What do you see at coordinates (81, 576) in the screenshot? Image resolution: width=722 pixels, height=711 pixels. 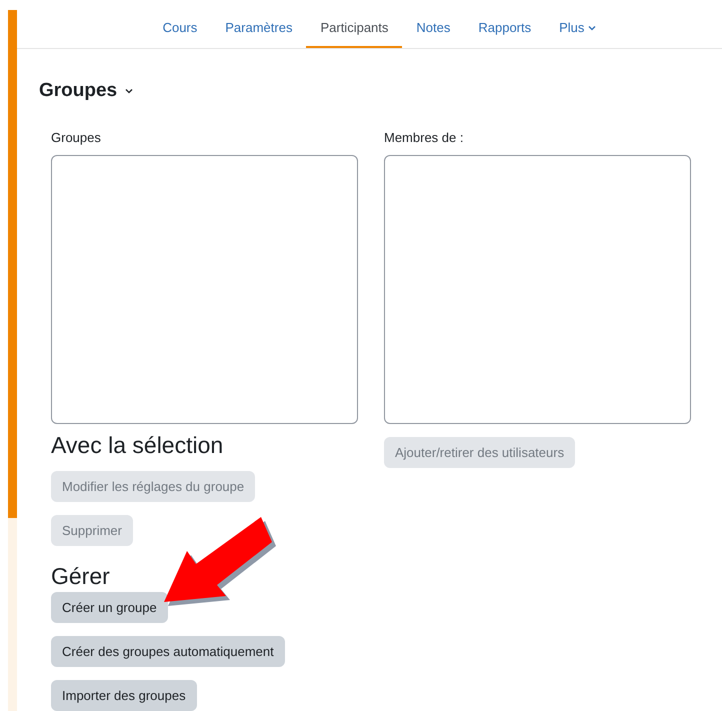 I see `section-heading: Gérer` at bounding box center [81, 576].